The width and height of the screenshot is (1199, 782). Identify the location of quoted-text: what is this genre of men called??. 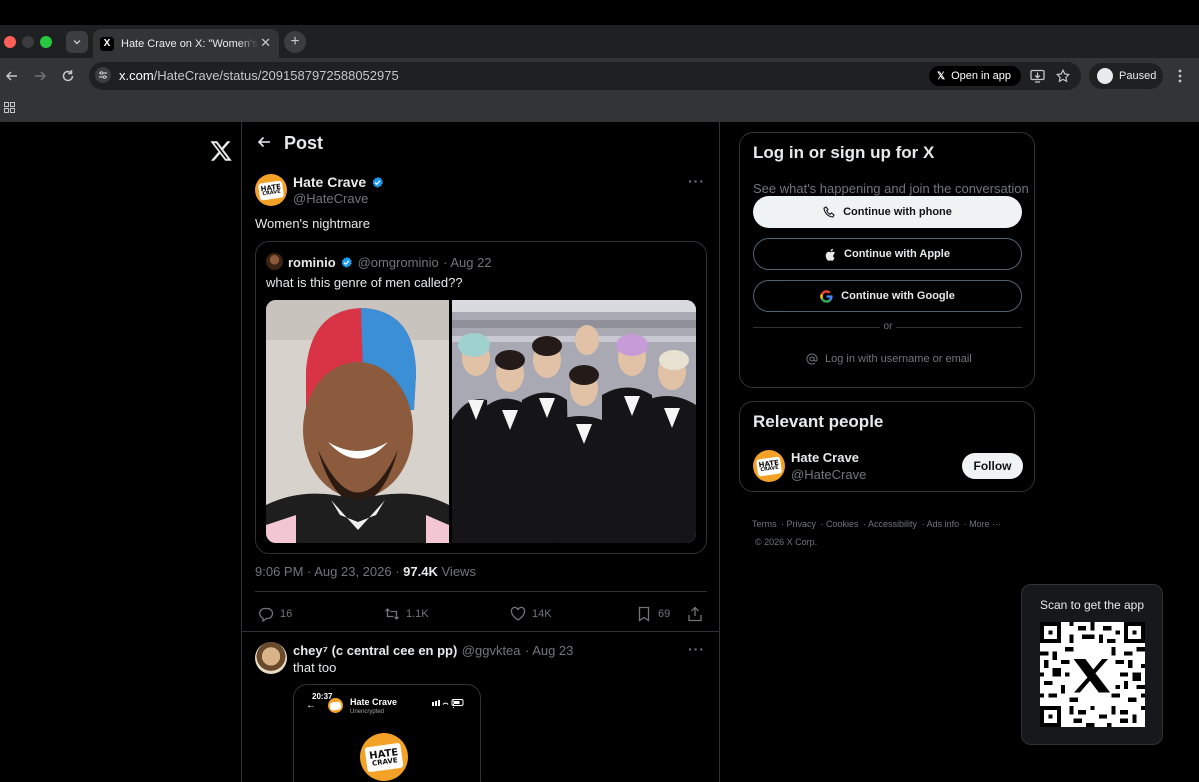
(364, 282).